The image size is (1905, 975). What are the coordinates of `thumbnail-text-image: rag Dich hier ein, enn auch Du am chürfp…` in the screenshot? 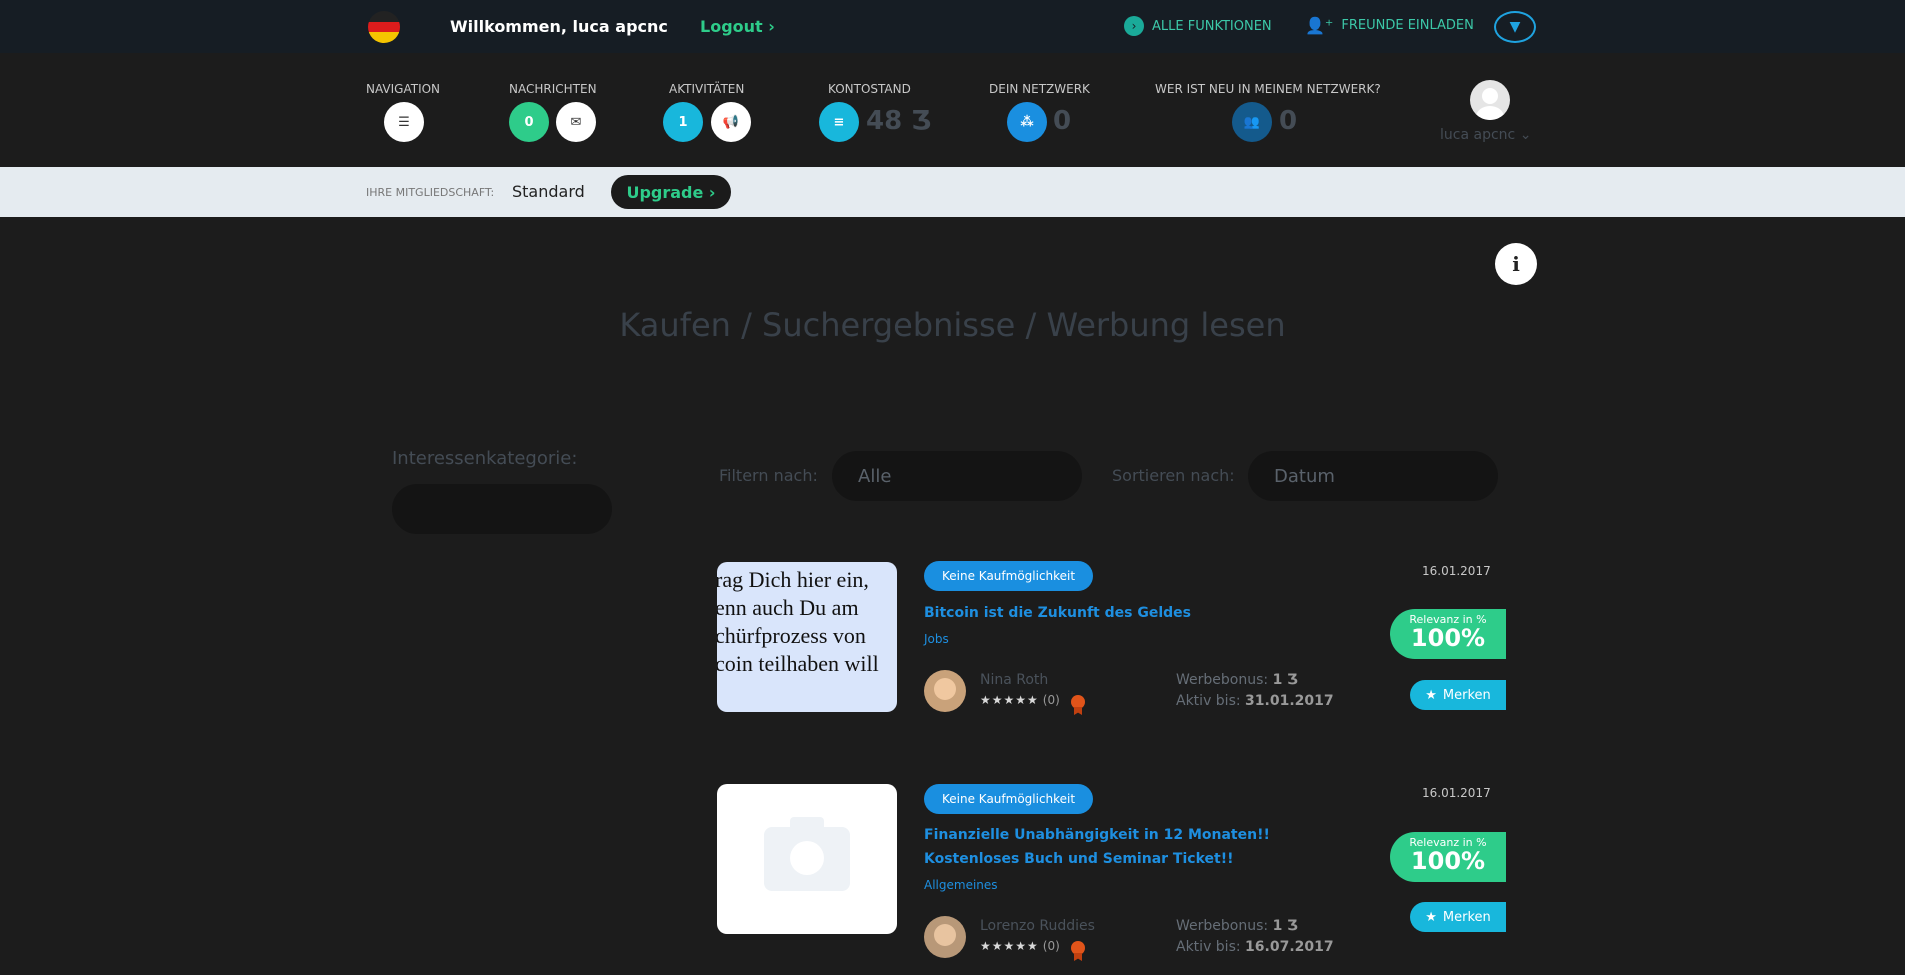 It's located at (807, 637).